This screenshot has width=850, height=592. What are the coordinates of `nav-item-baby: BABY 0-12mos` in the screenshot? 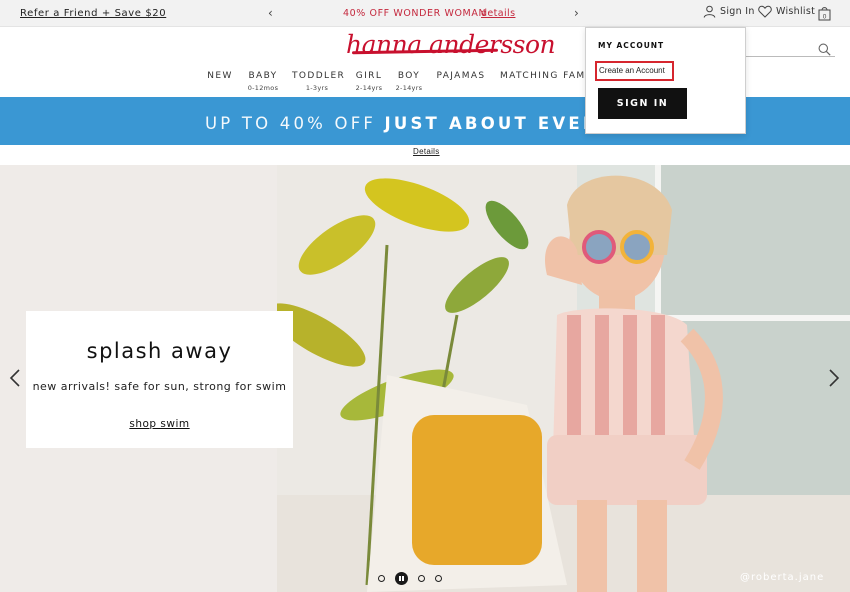 It's located at (263, 82).